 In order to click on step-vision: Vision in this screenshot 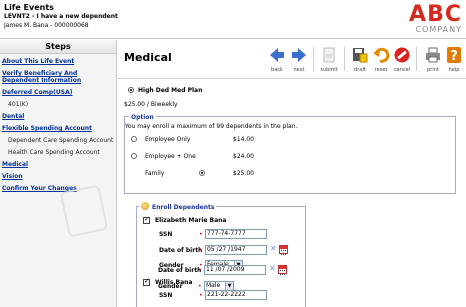, I will do `click(59, 176)`.